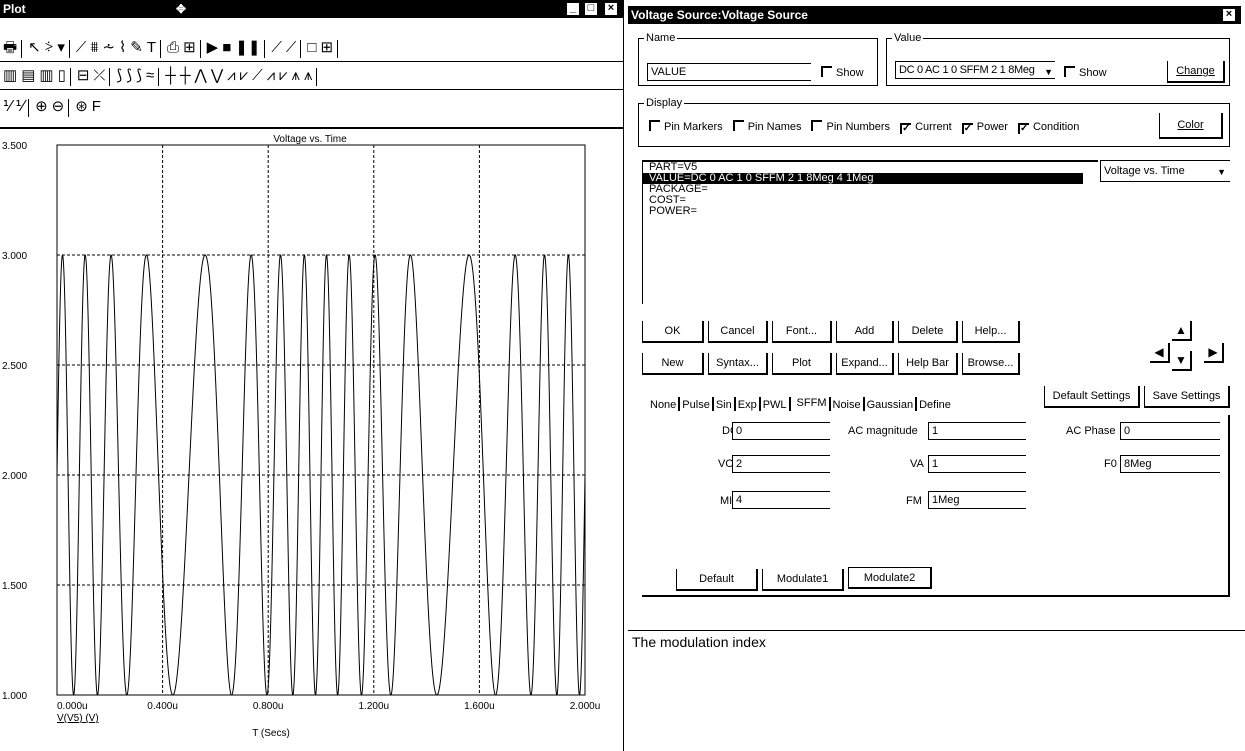 This screenshot has width=1245, height=751. What do you see at coordinates (663, 405) in the screenshot?
I see `tab-none: None` at bounding box center [663, 405].